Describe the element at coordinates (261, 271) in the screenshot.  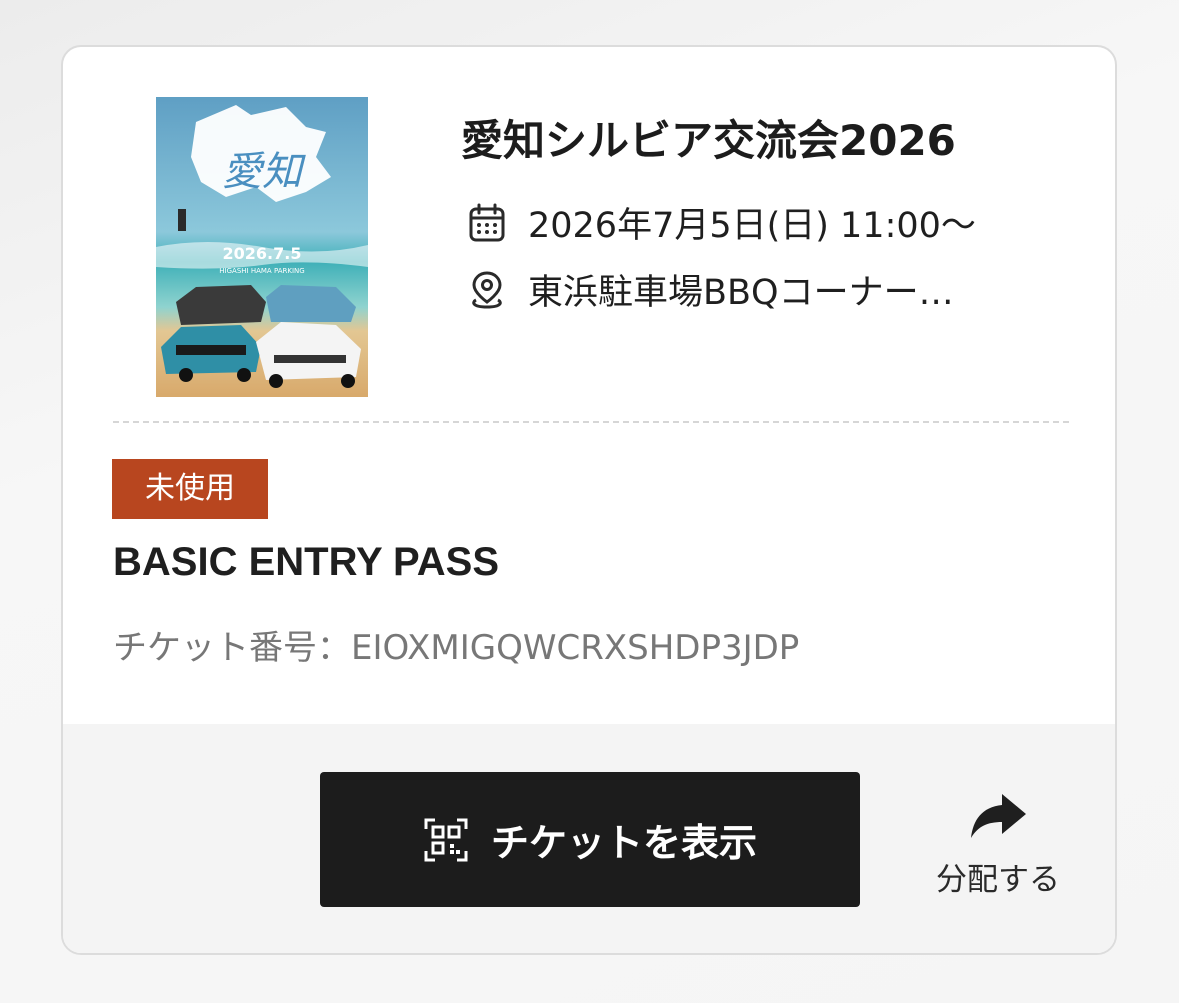
I see `poster-sub-text: HIGASHI HAMA PARKING` at that location.